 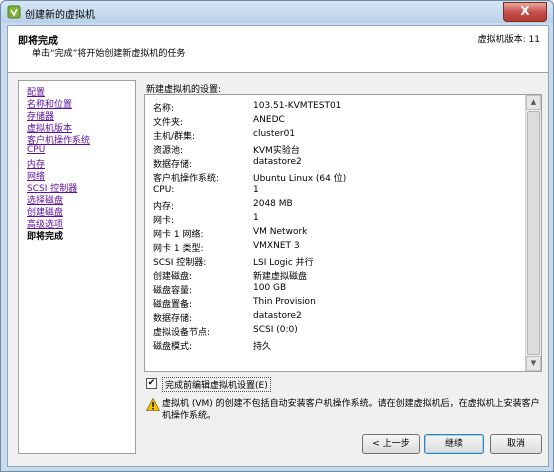 What do you see at coordinates (60, 15) in the screenshot?
I see `window-title: 创建新的虚拟机` at bounding box center [60, 15].